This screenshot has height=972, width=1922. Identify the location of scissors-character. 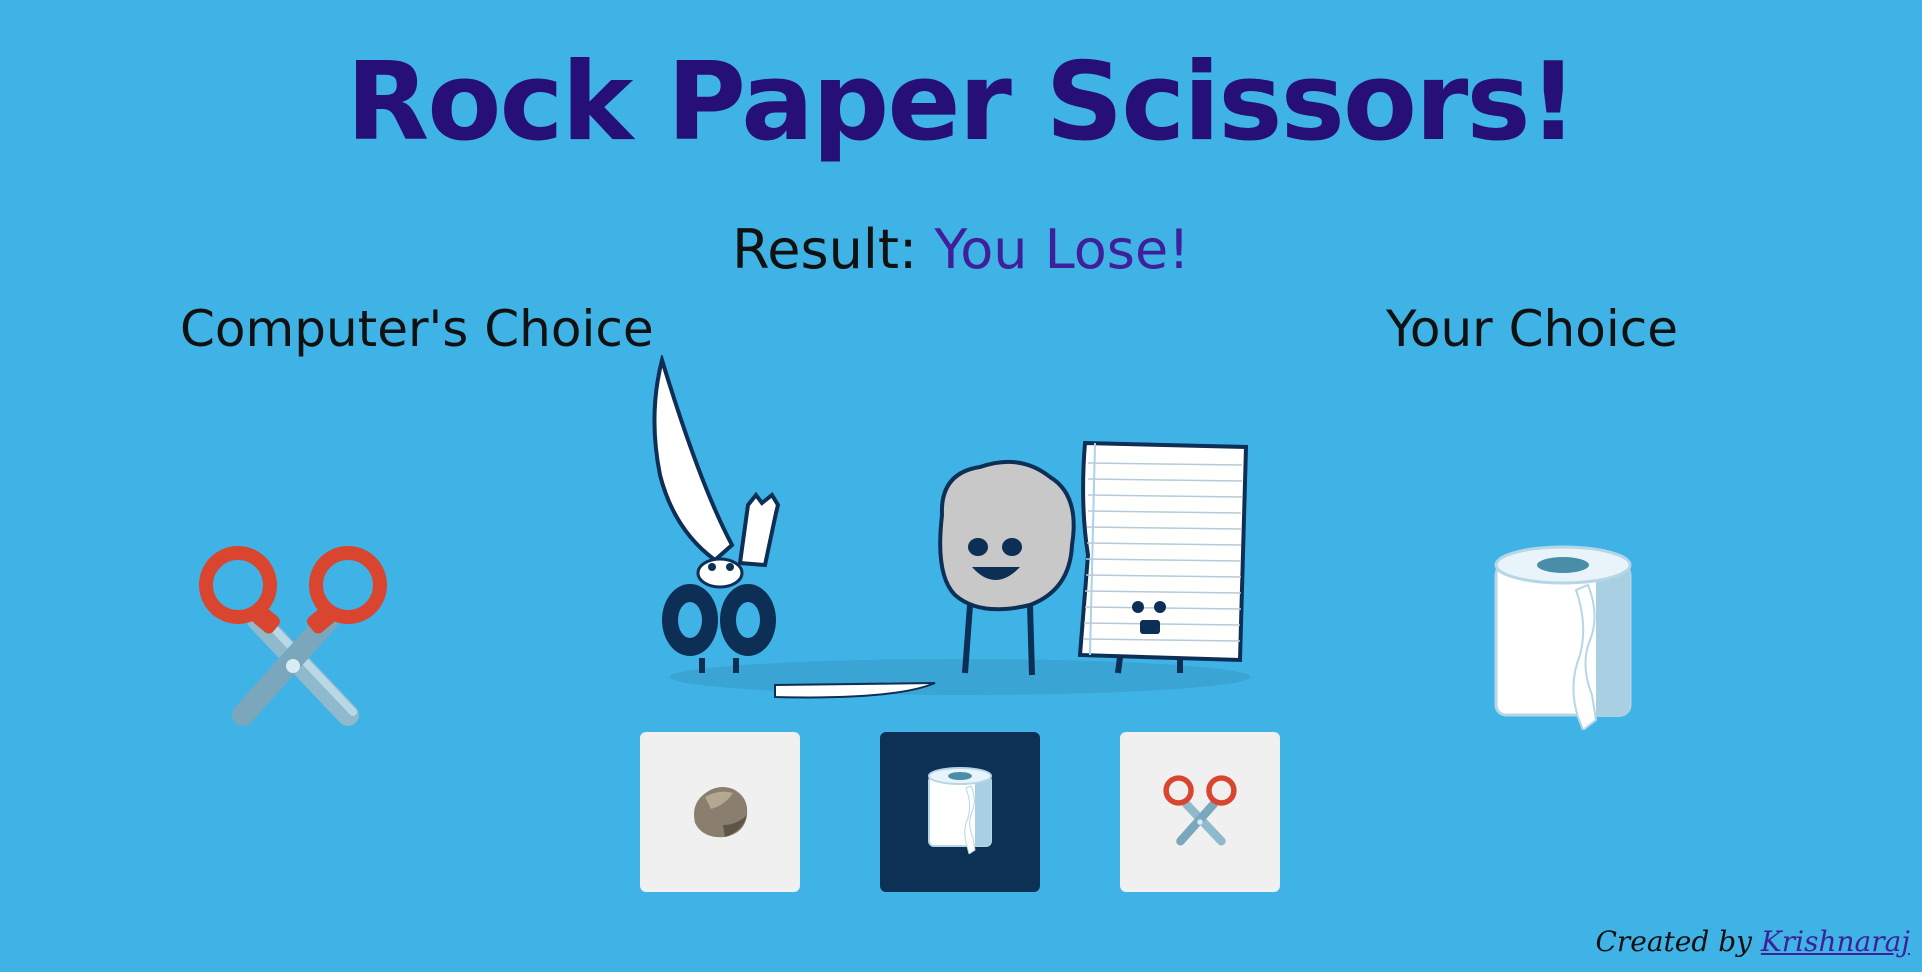
(794, 525).